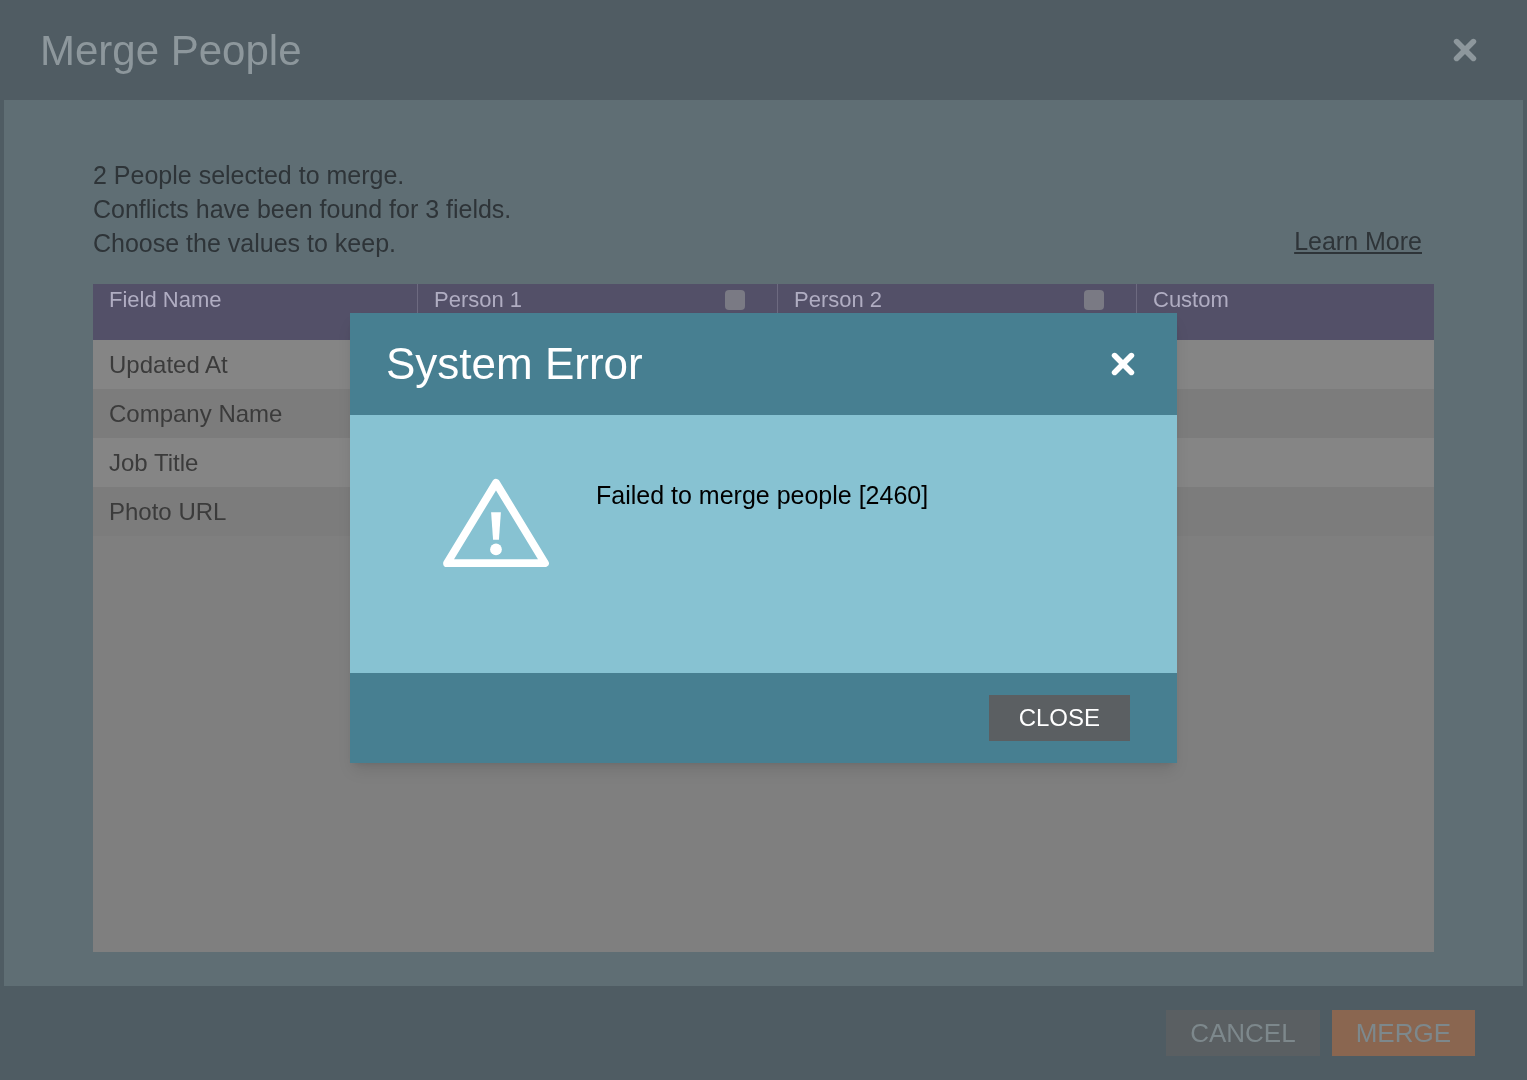 This screenshot has height=1080, width=1527. Describe the element at coordinates (1191, 300) in the screenshot. I see `column-label: Custom` at that location.